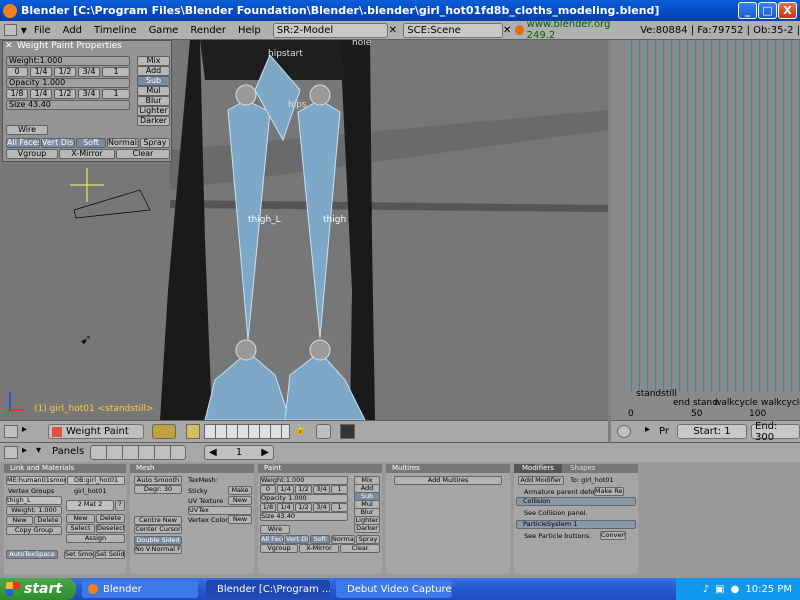 The height and width of the screenshot is (600, 800). I want to click on material-delete-button: Delete, so click(110, 518).